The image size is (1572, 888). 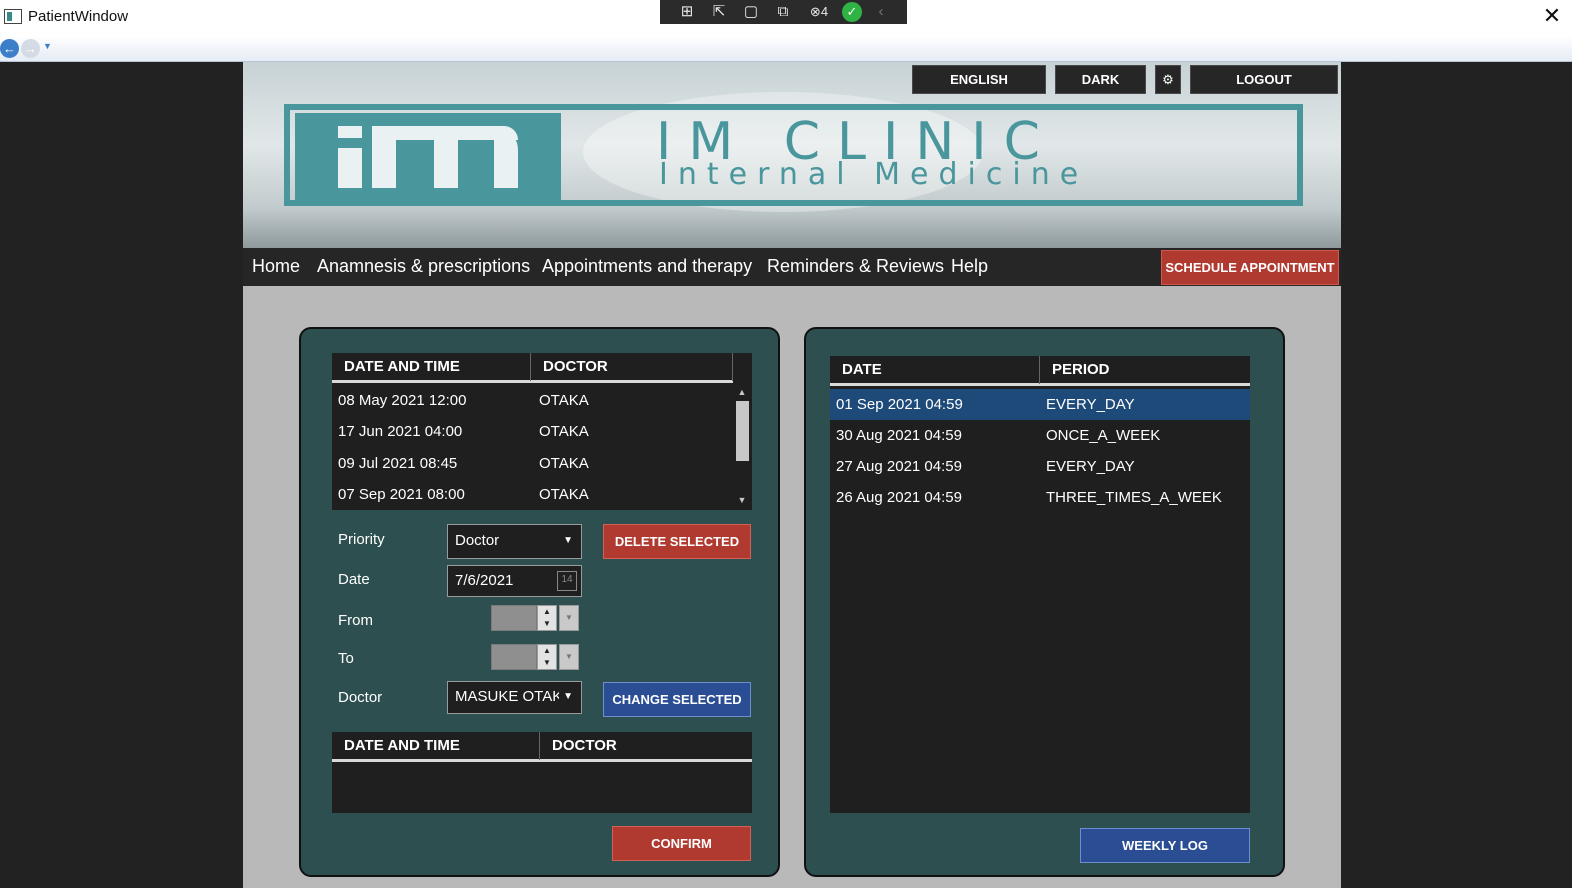 I want to click on date-label: Date, so click(x=354, y=579).